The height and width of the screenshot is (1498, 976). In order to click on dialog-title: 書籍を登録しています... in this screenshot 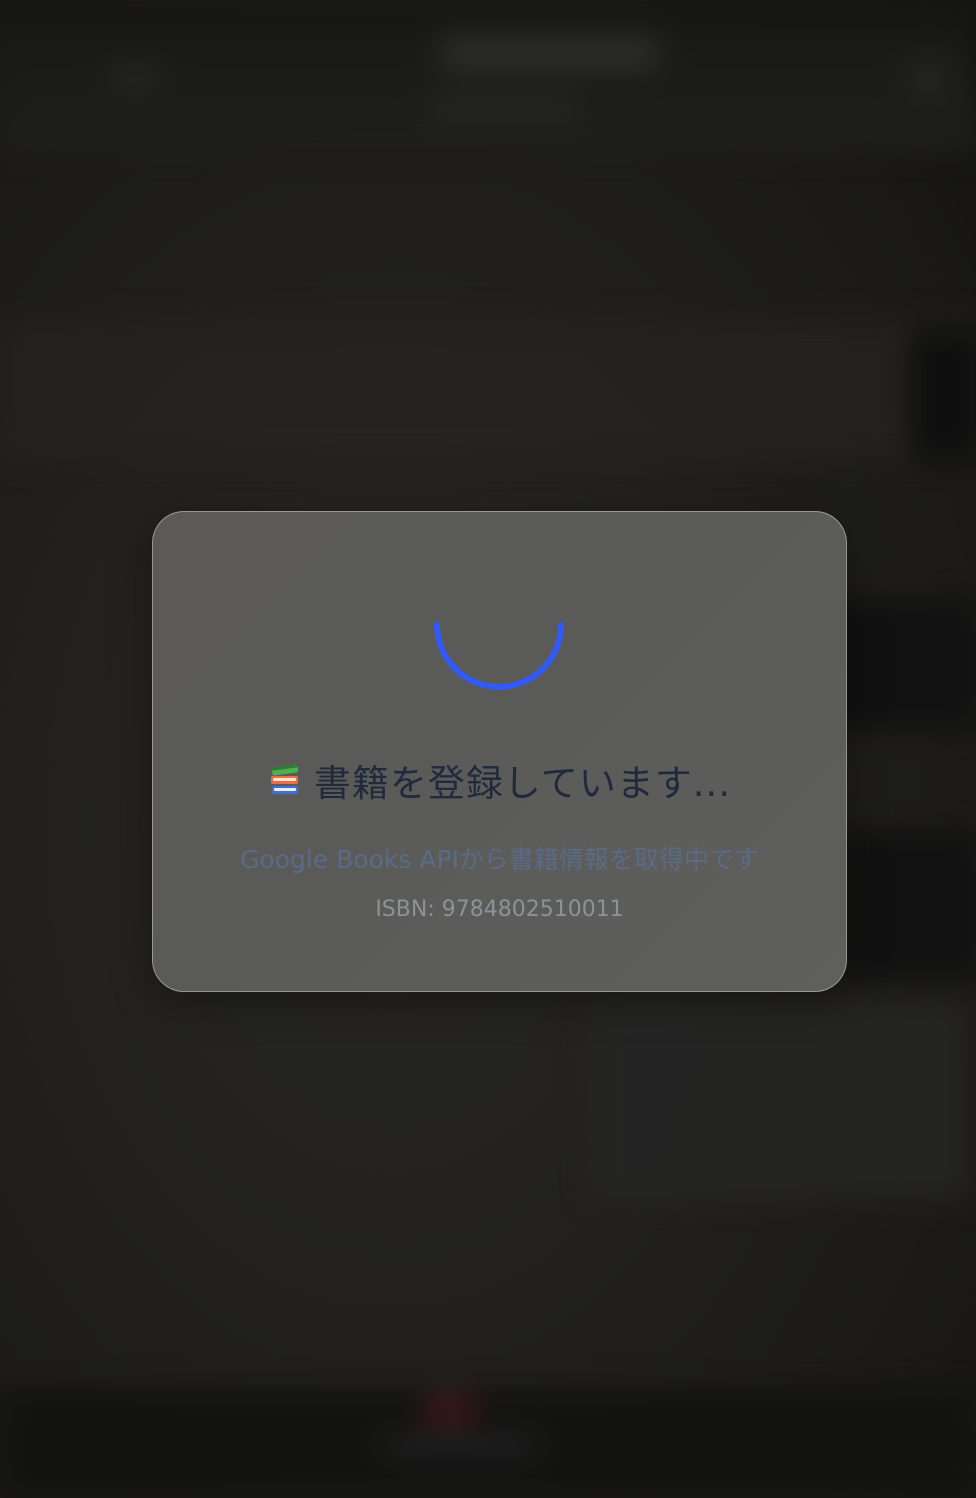, I will do `click(522, 783)`.